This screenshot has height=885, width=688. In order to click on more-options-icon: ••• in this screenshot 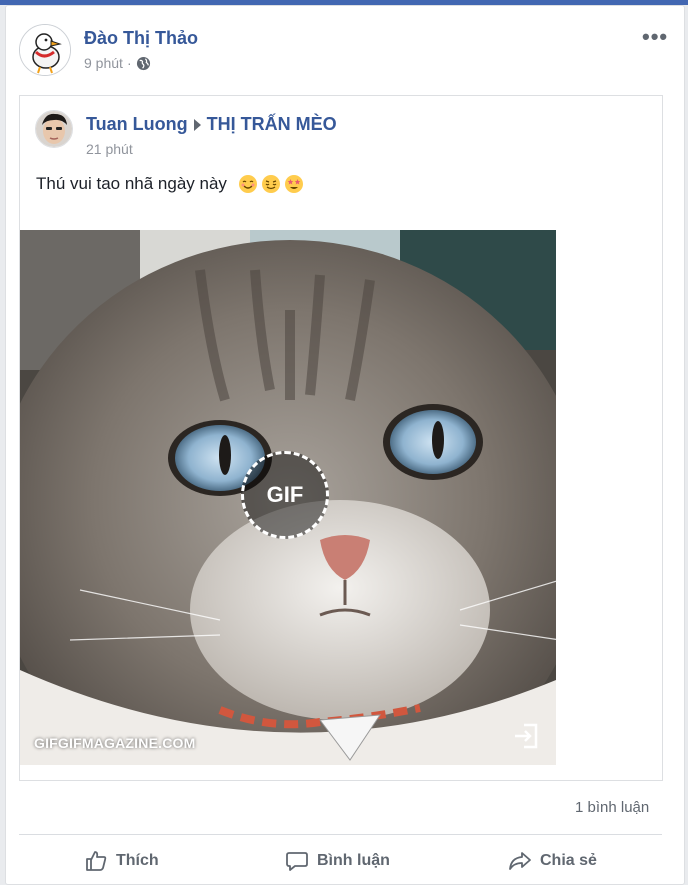, I will do `click(655, 37)`.